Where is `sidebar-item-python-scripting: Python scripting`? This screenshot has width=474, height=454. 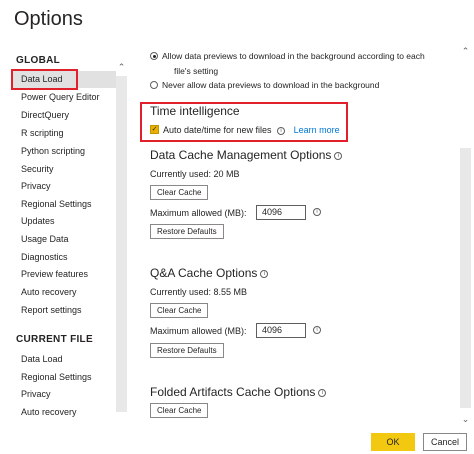
sidebar-item-python-scripting: Python scripting is located at coordinates (64, 151).